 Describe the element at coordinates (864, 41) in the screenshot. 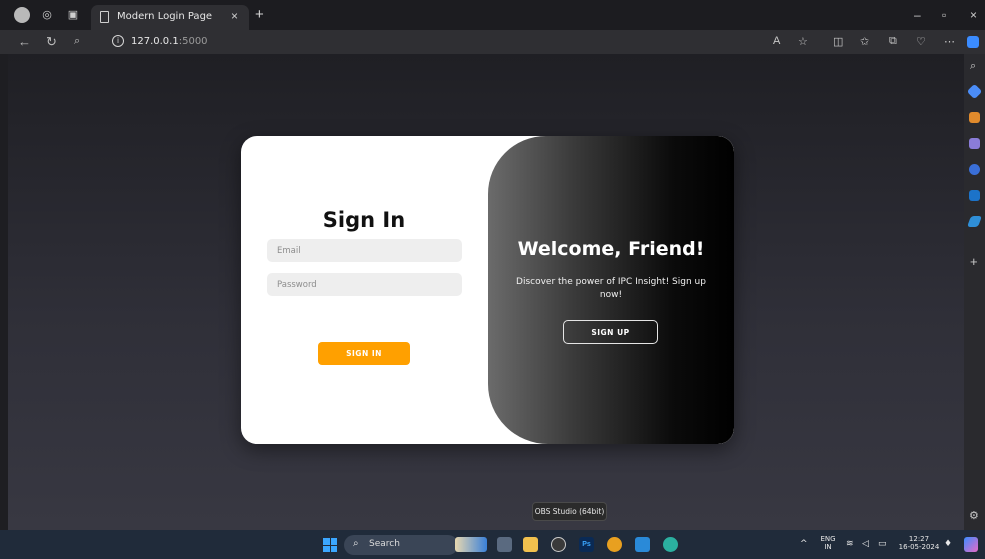

I see `favorites-icon: ✩` at that location.